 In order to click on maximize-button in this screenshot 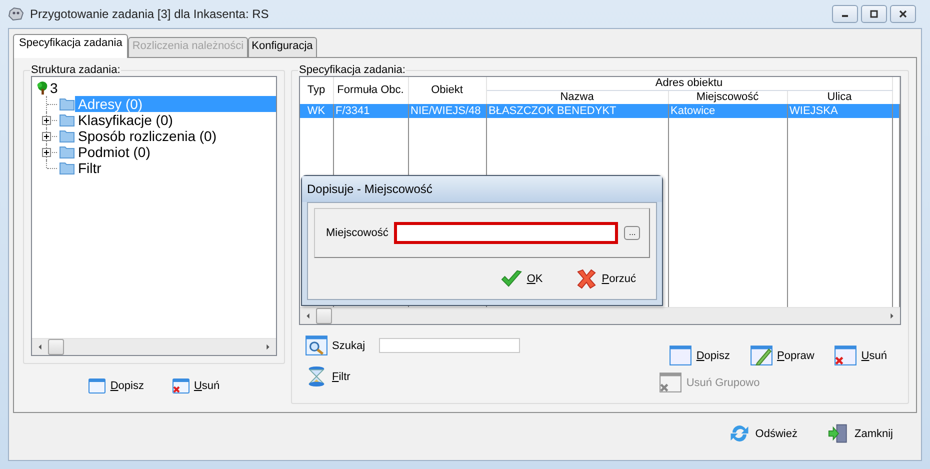, I will do `click(874, 14)`.